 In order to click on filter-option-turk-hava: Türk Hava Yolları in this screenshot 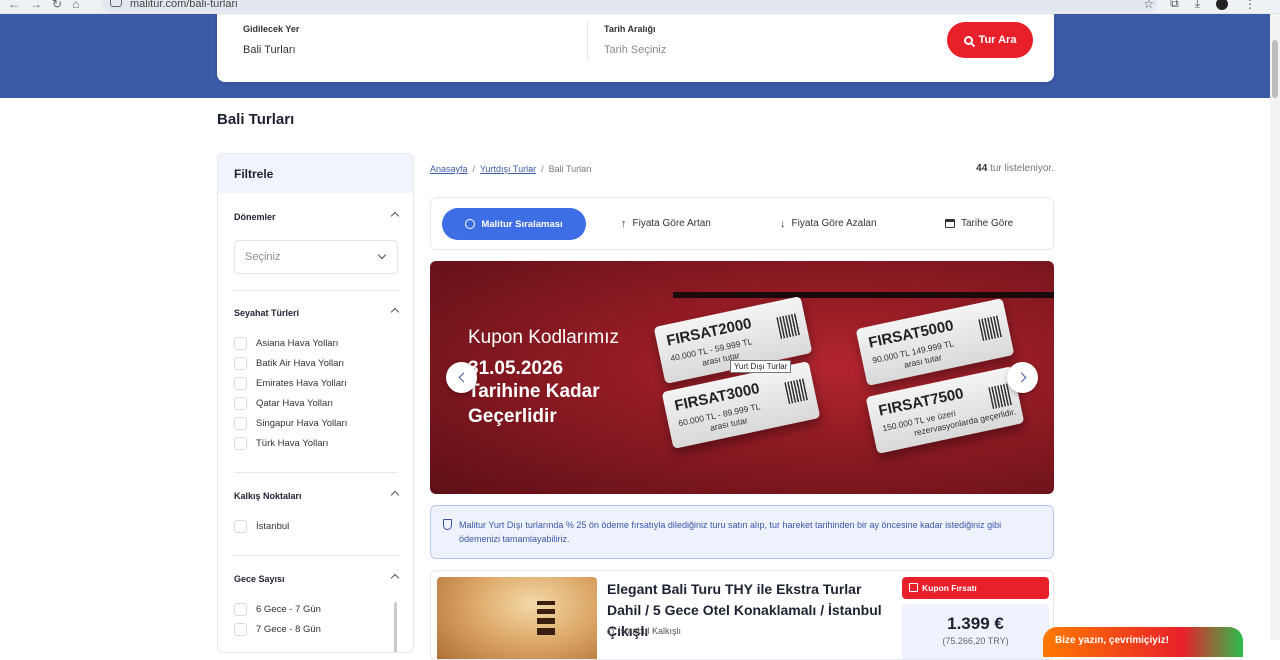, I will do `click(281, 443)`.